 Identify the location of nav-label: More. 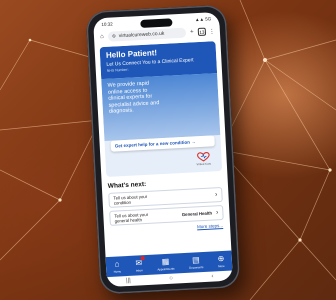
(221, 266).